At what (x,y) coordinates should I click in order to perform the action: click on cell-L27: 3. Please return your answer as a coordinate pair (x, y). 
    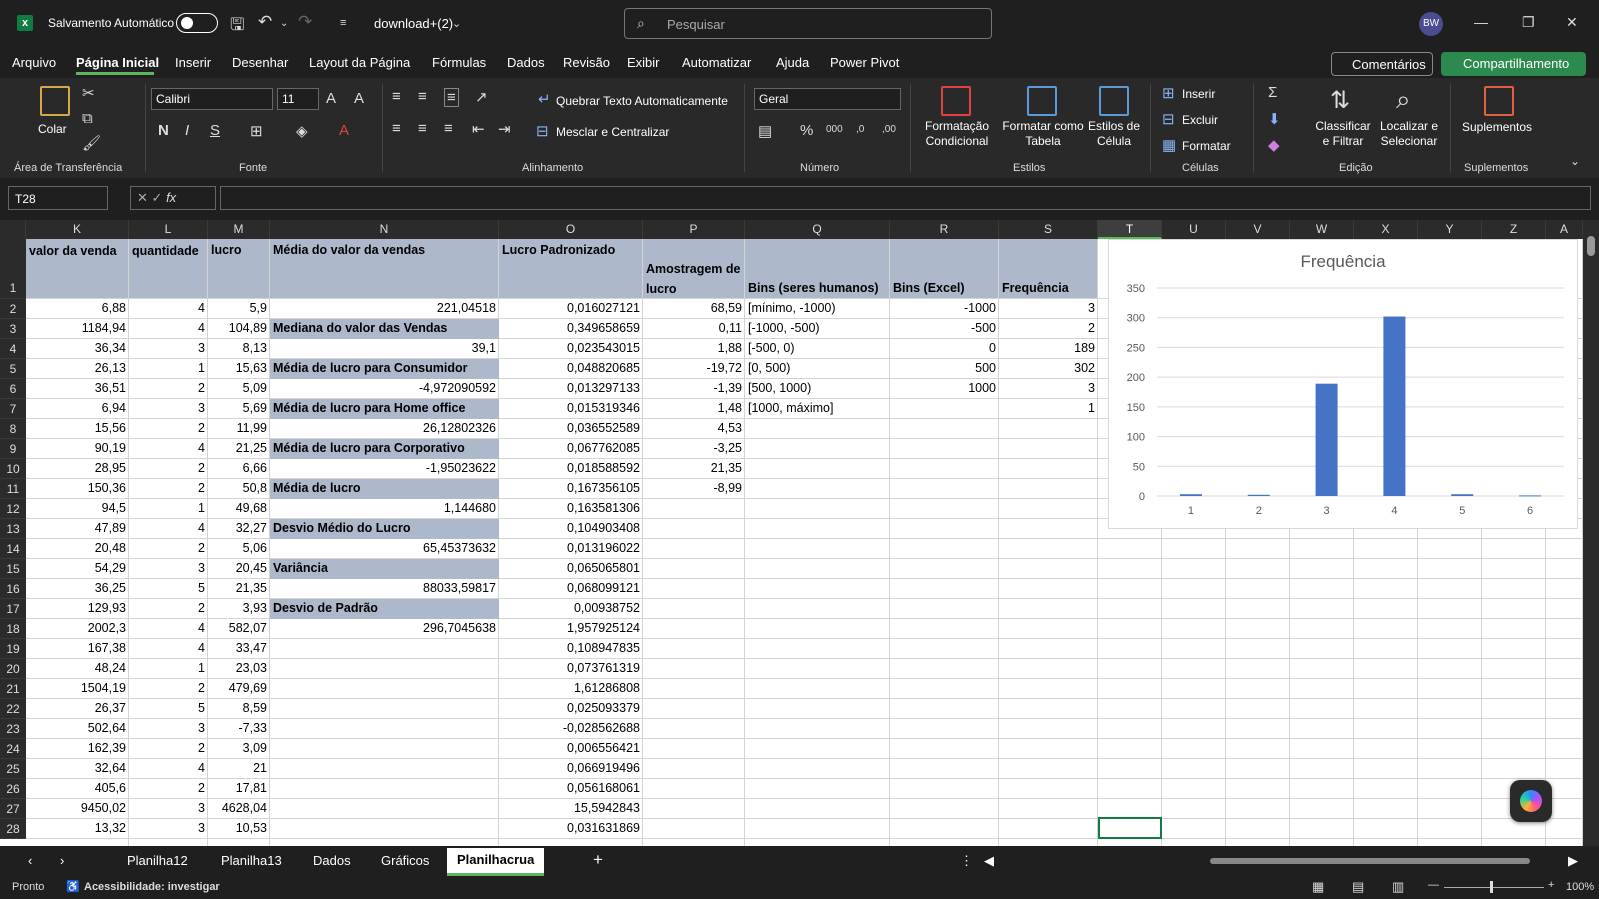
    Looking at the image, I should click on (168, 809).